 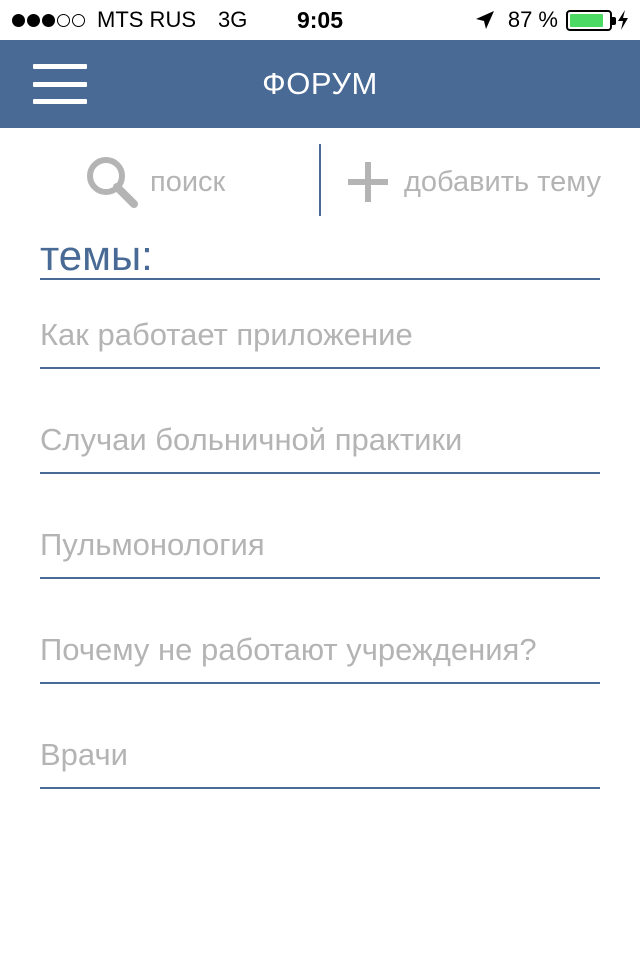 What do you see at coordinates (587, 20) in the screenshot?
I see `battery-fill` at bounding box center [587, 20].